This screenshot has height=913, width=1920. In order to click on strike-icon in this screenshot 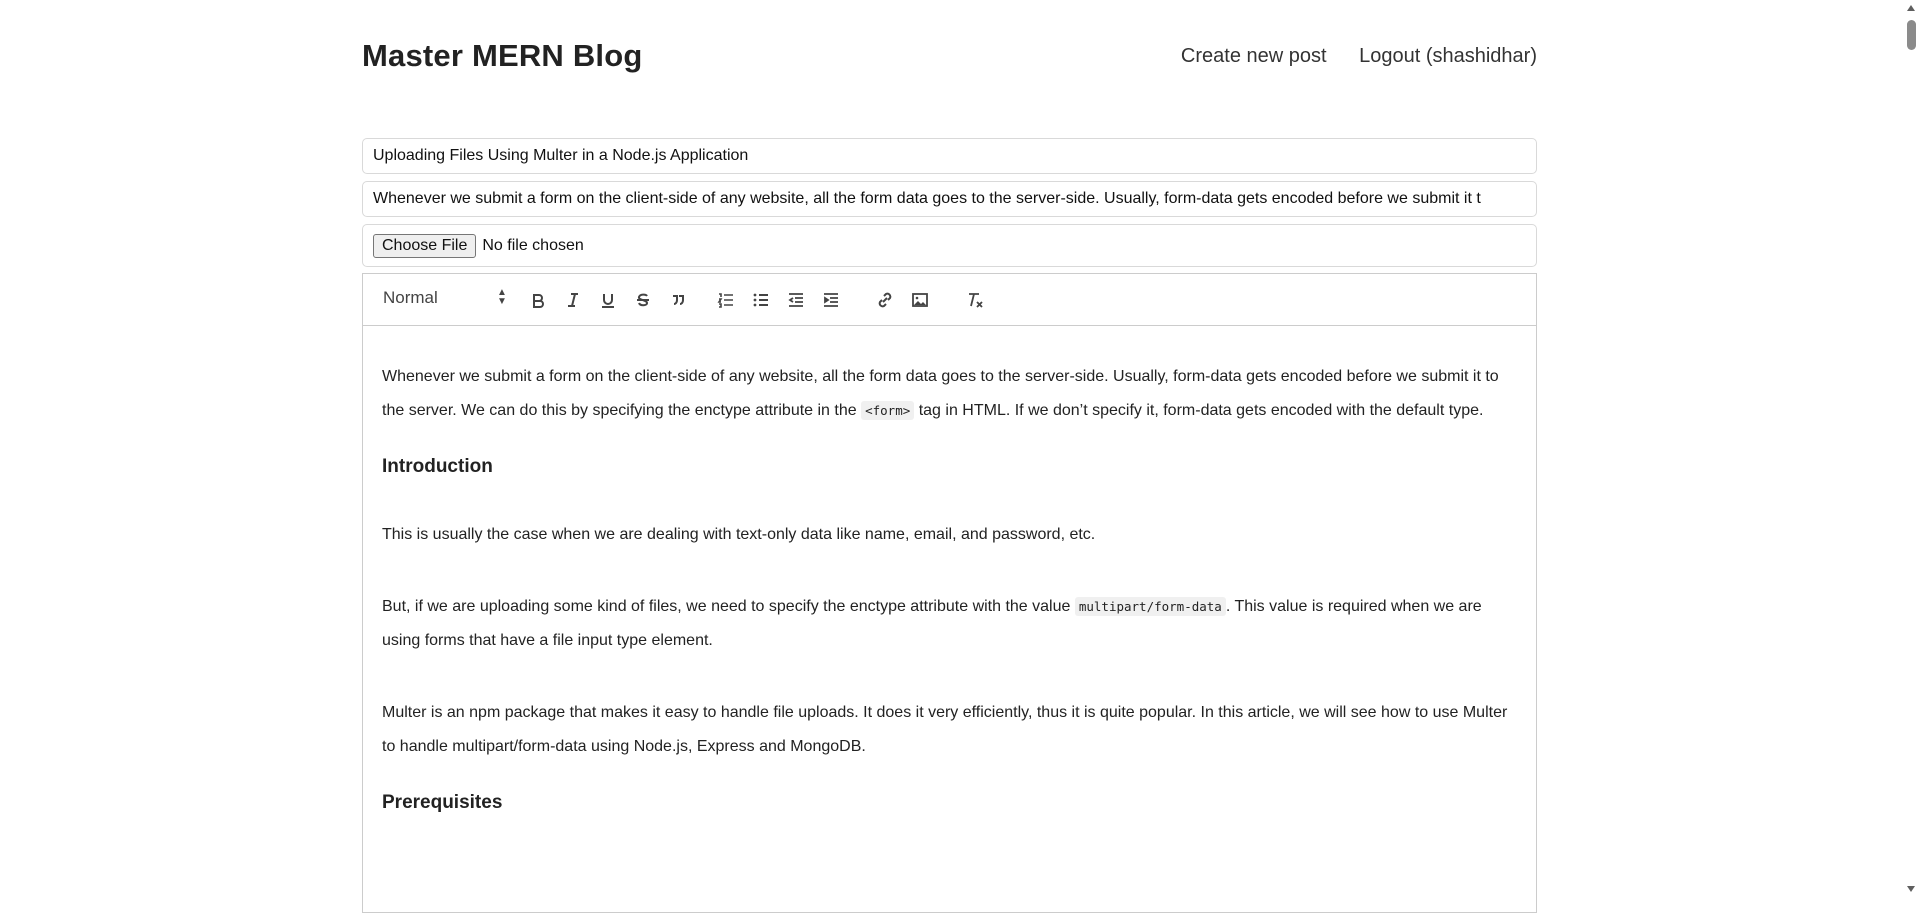, I will do `click(643, 300)`.